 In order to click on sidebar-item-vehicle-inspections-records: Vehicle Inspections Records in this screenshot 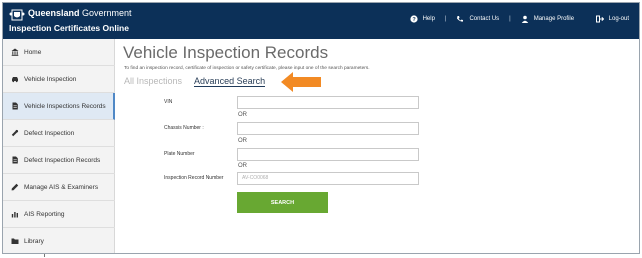, I will do `click(59, 106)`.